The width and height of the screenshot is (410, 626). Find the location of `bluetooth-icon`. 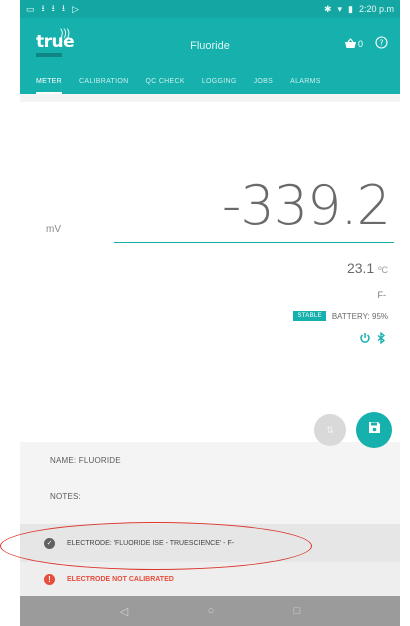

bluetooth-icon is located at coordinates (381, 339).